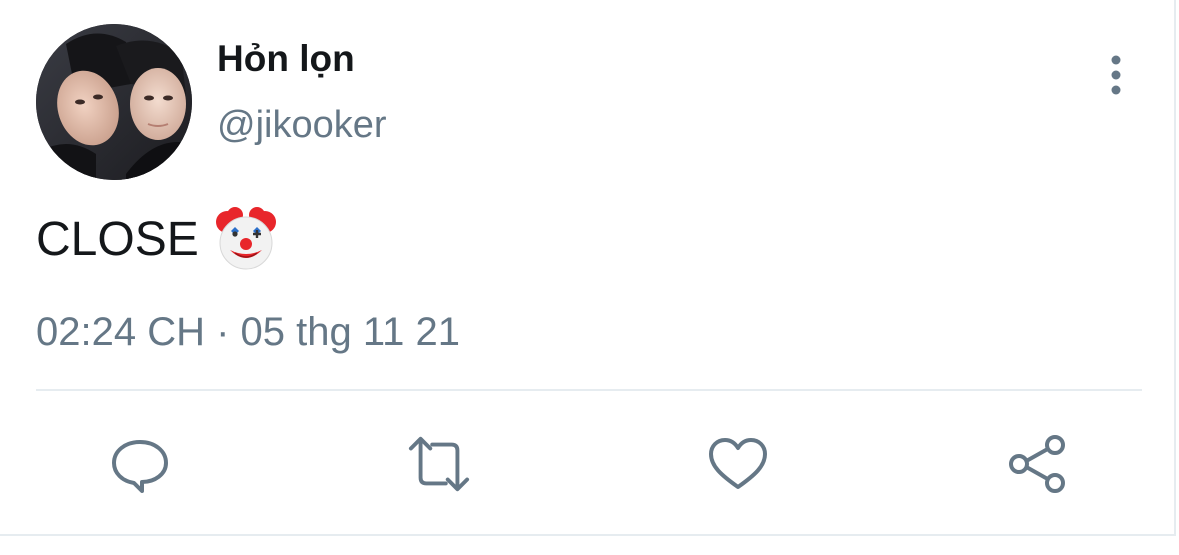 This screenshot has width=1179, height=555. What do you see at coordinates (117, 239) in the screenshot?
I see `tweet-text-content: CLOSE` at bounding box center [117, 239].